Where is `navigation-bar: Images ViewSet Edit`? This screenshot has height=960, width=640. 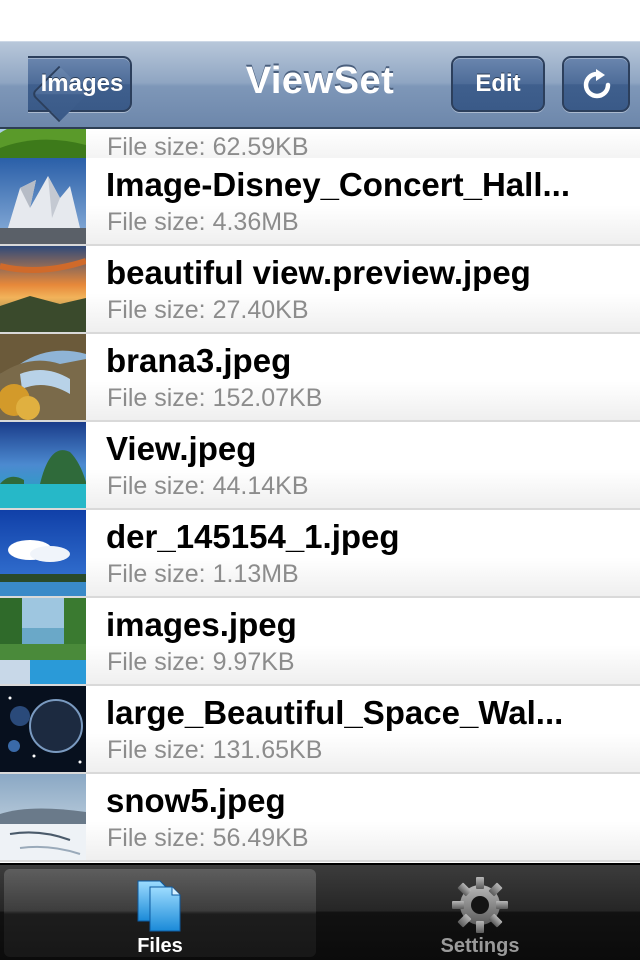
navigation-bar: Images ViewSet Edit is located at coordinates (320, 85).